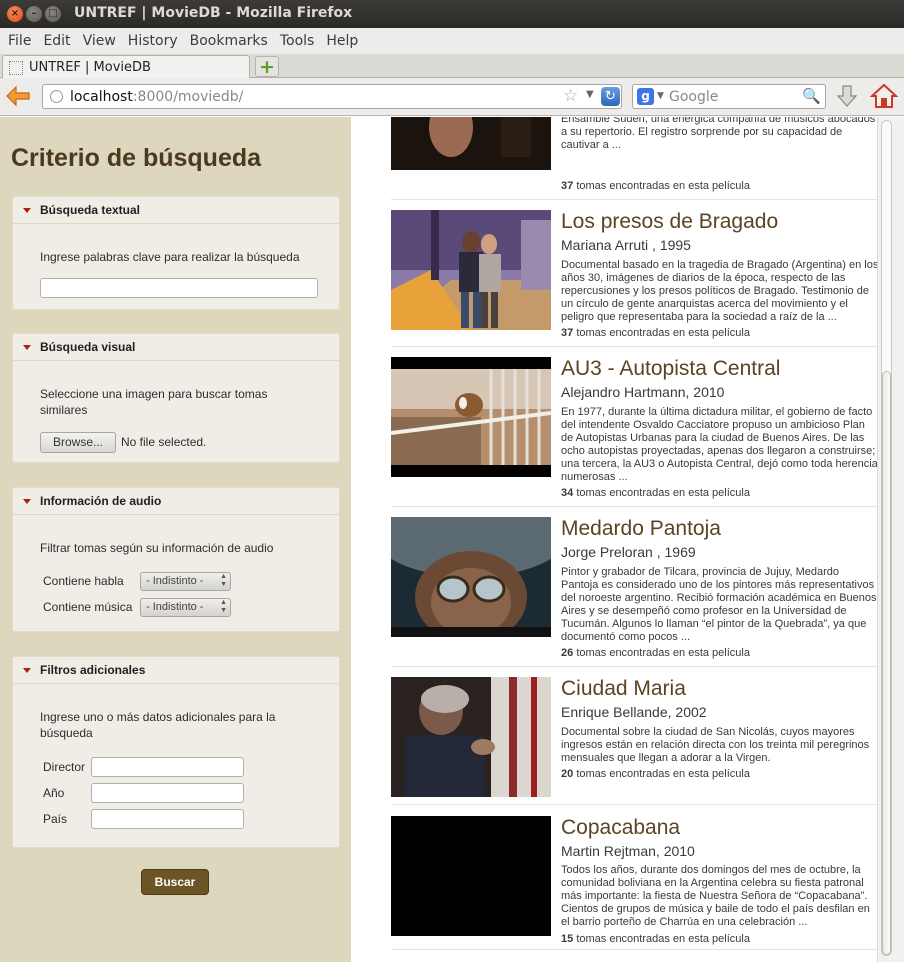 This screenshot has width=904, height=962. I want to click on select-arrows-icon: ▲ ▼, so click(223, 606).